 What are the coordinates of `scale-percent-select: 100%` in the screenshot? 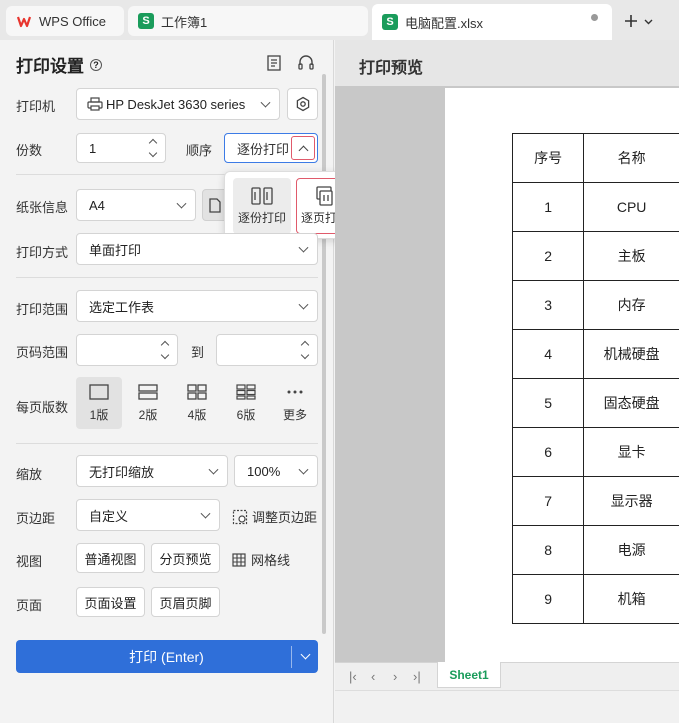 It's located at (276, 471).